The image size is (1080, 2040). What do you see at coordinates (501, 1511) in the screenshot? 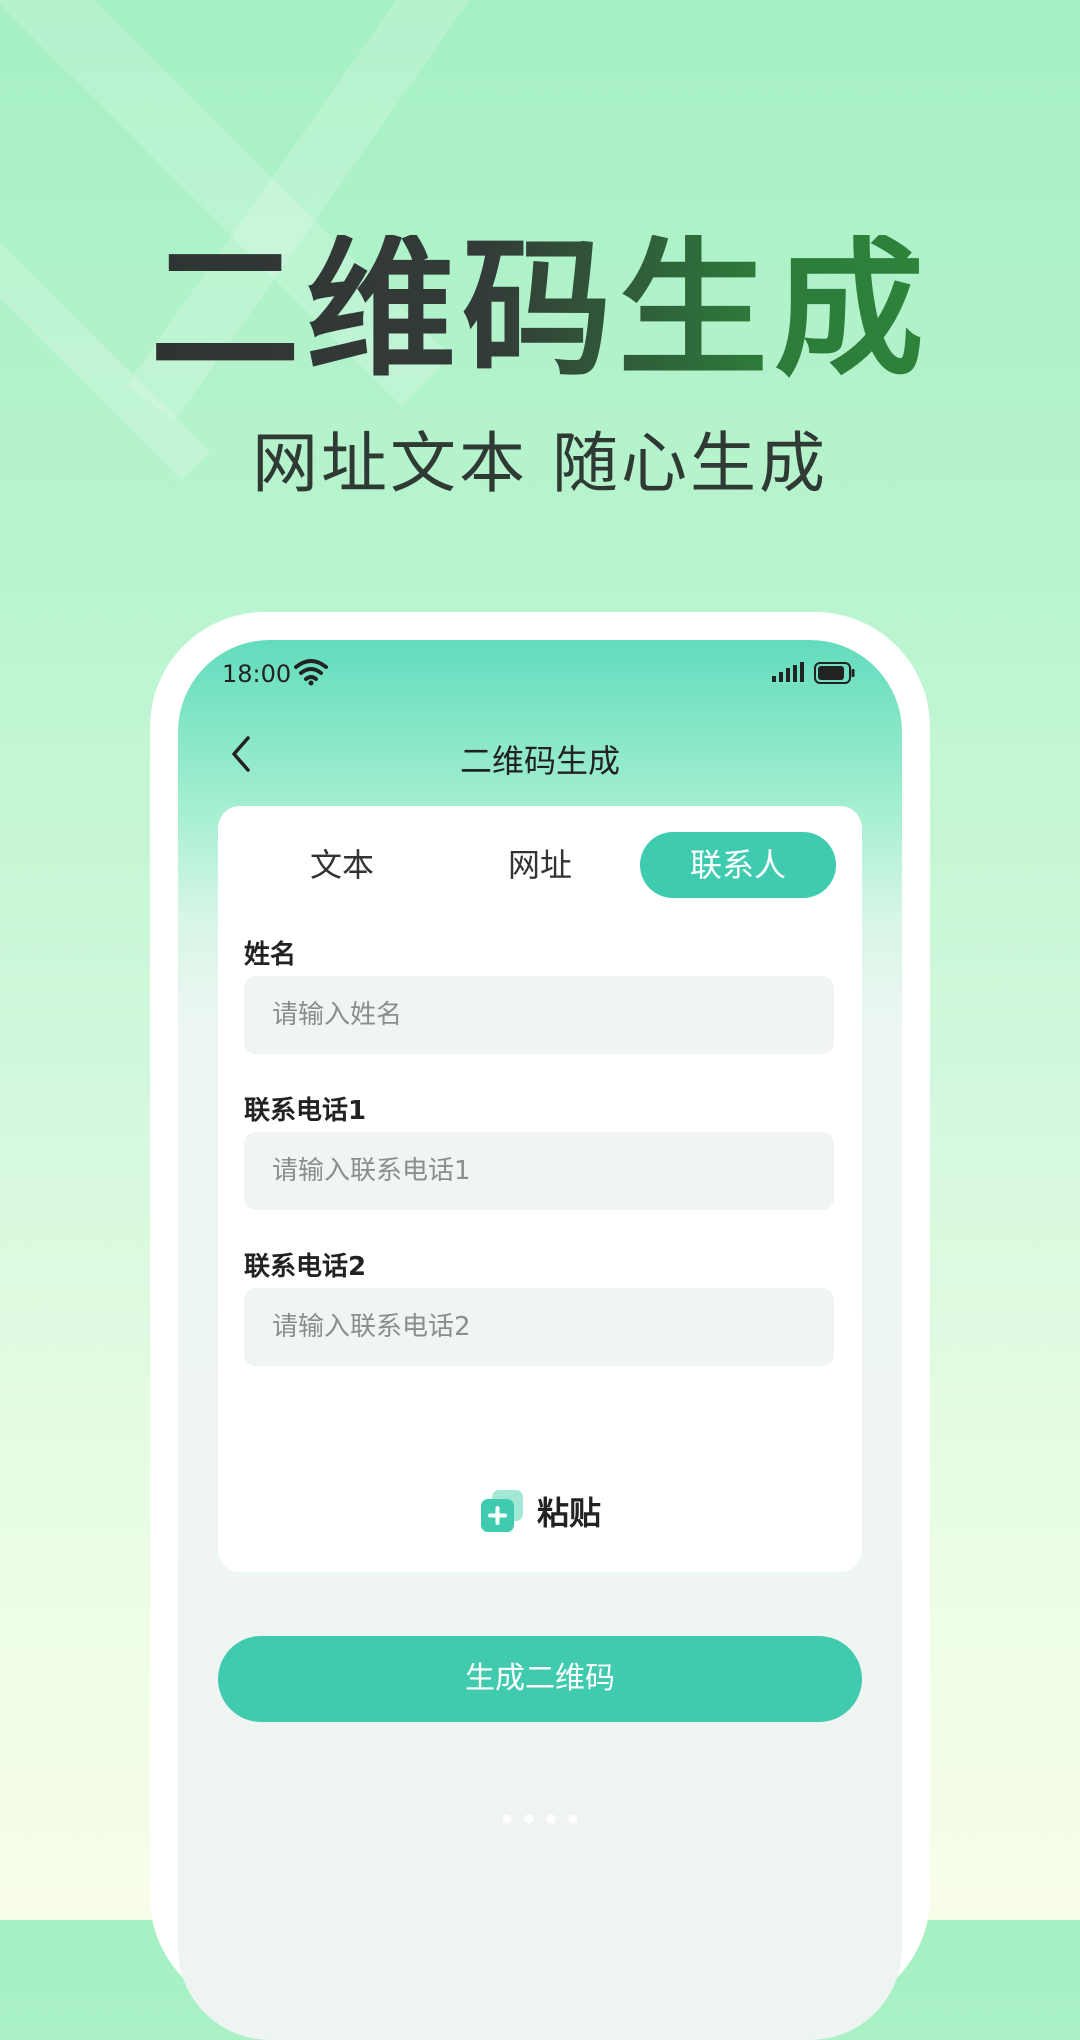
I see `paste-add-icon` at bounding box center [501, 1511].